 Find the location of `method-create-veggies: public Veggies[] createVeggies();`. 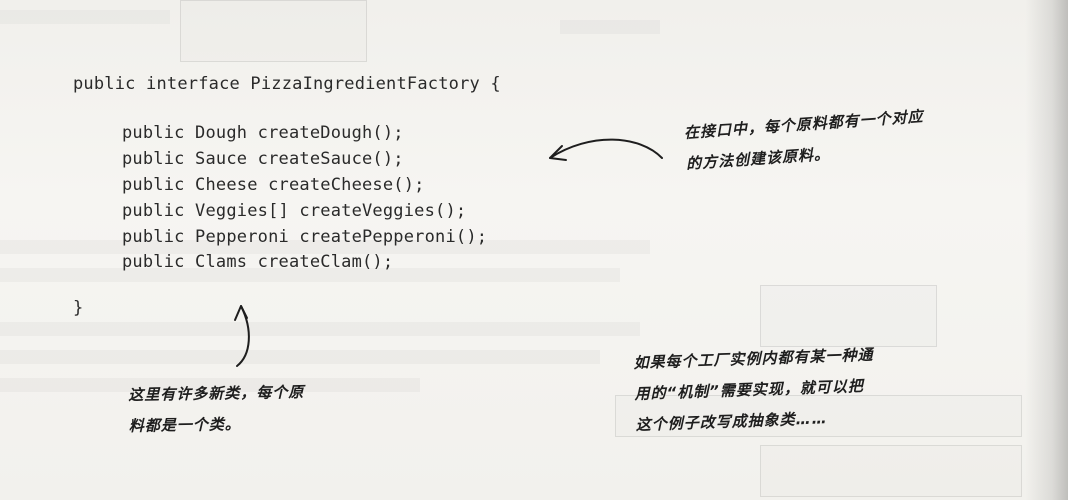

method-create-veggies: public Veggies[] createVeggies(); is located at coordinates (294, 211).